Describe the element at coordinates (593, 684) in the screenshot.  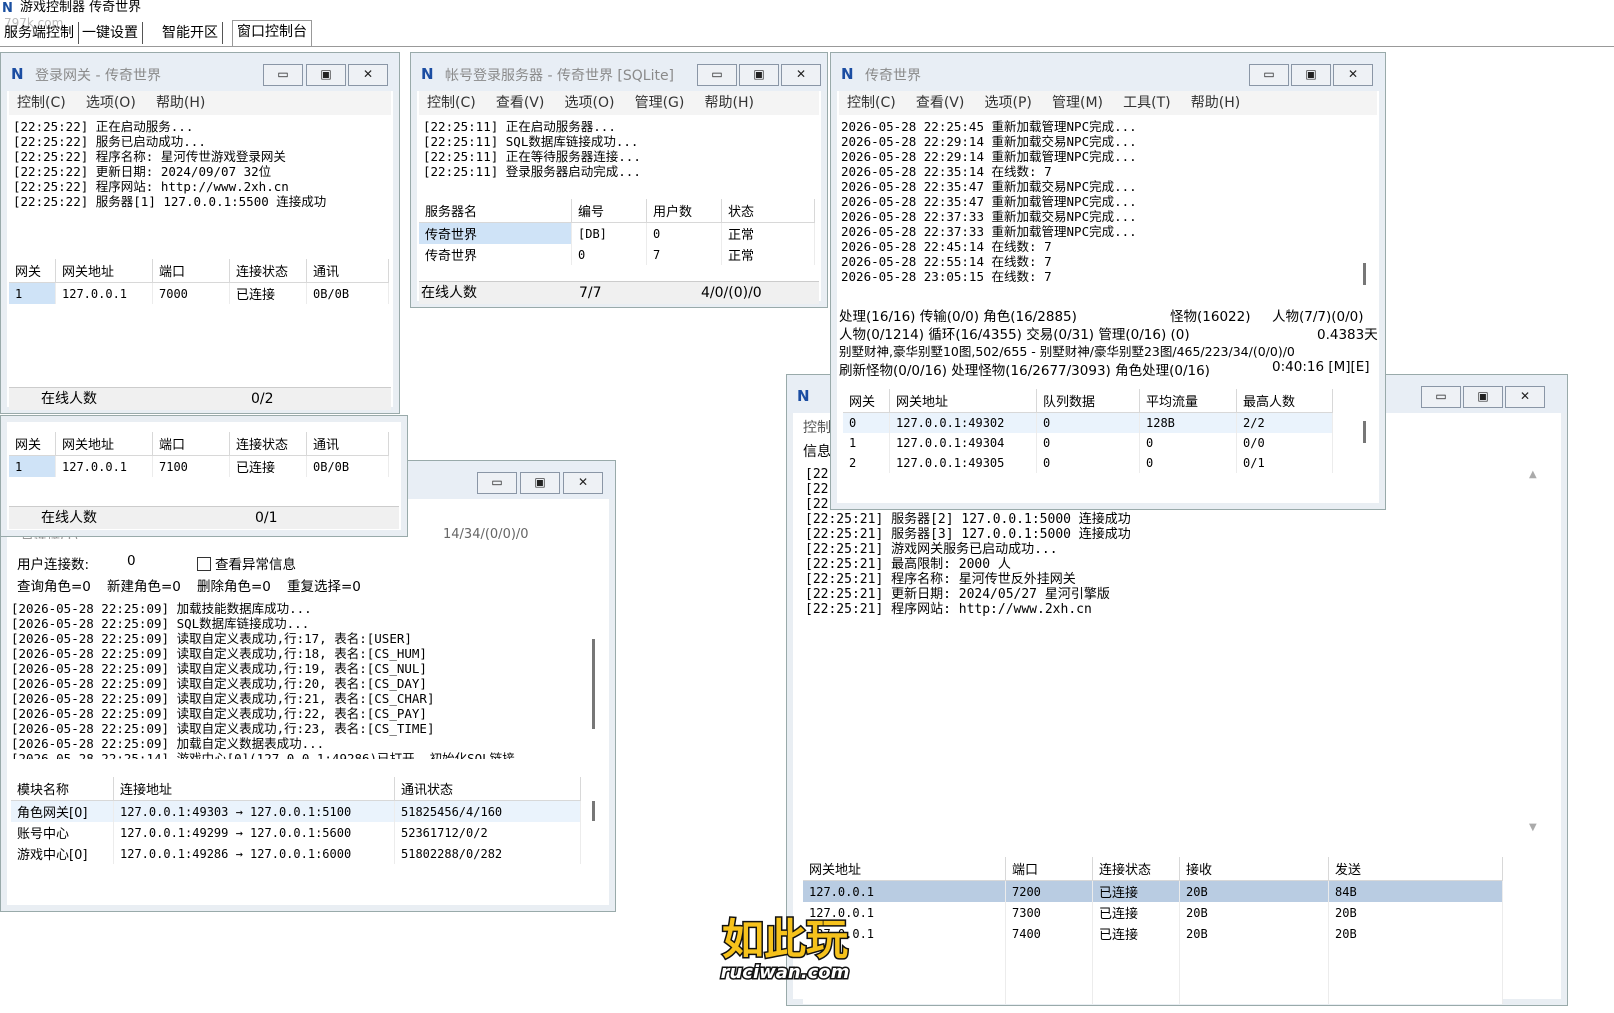
I see `db-log-scrollbar` at that location.